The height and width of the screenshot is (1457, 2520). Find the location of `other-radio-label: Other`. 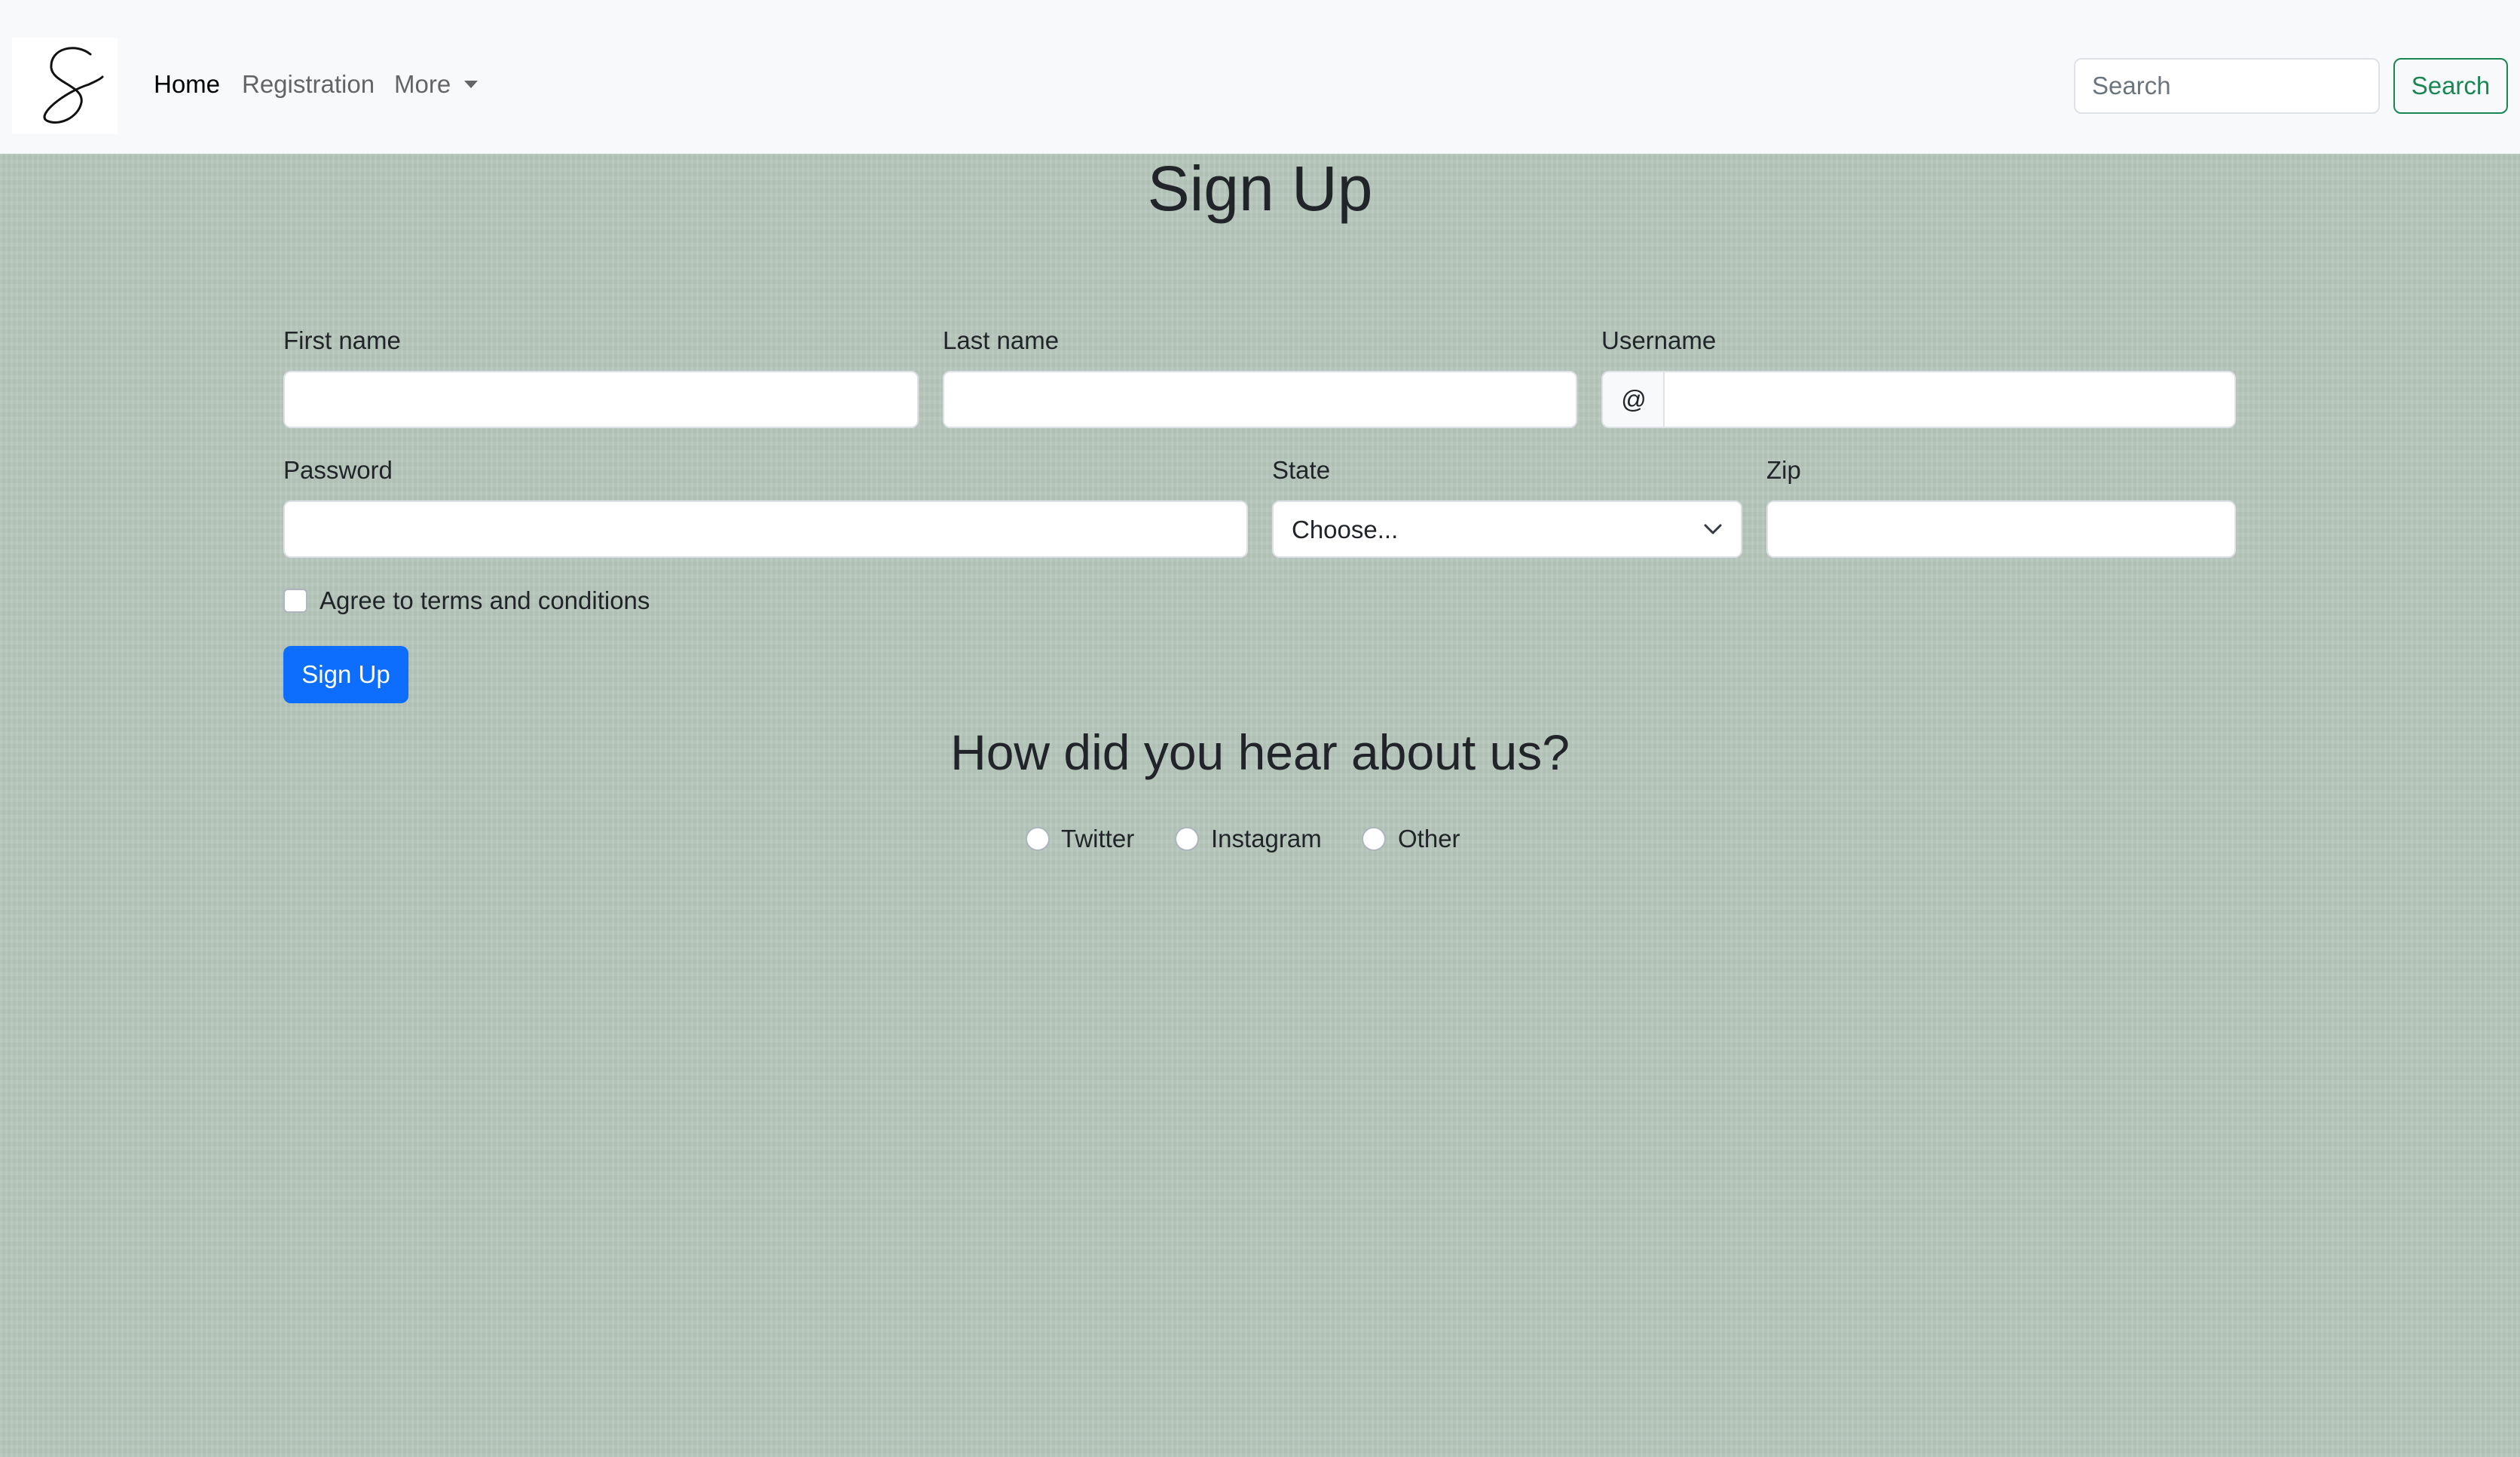

other-radio-label: Other is located at coordinates (1429, 839).